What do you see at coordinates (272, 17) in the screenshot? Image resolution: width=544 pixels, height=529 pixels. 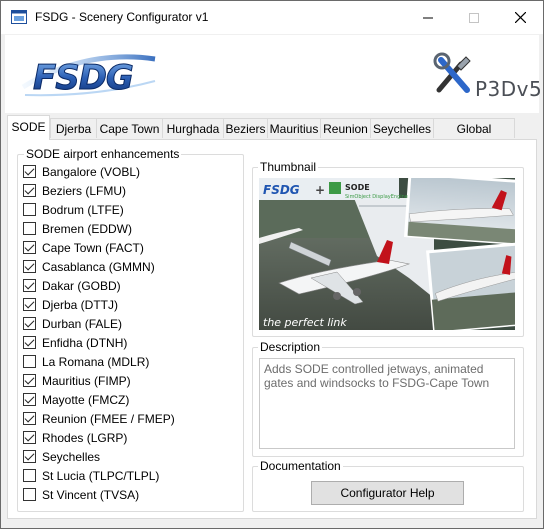 I see `title-bar: FSDG - Scenery Configurator v1` at bounding box center [272, 17].